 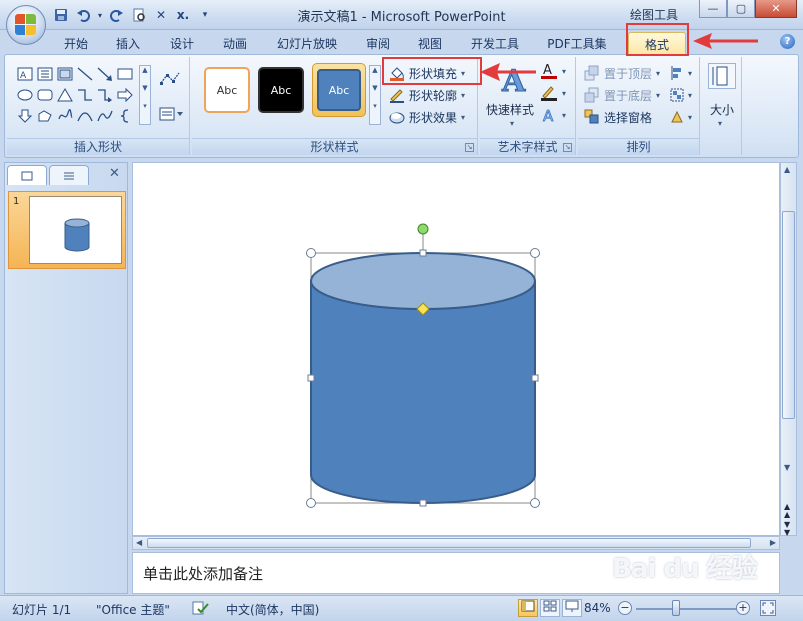 What do you see at coordinates (117, 15) in the screenshot?
I see `redo-icon` at bounding box center [117, 15].